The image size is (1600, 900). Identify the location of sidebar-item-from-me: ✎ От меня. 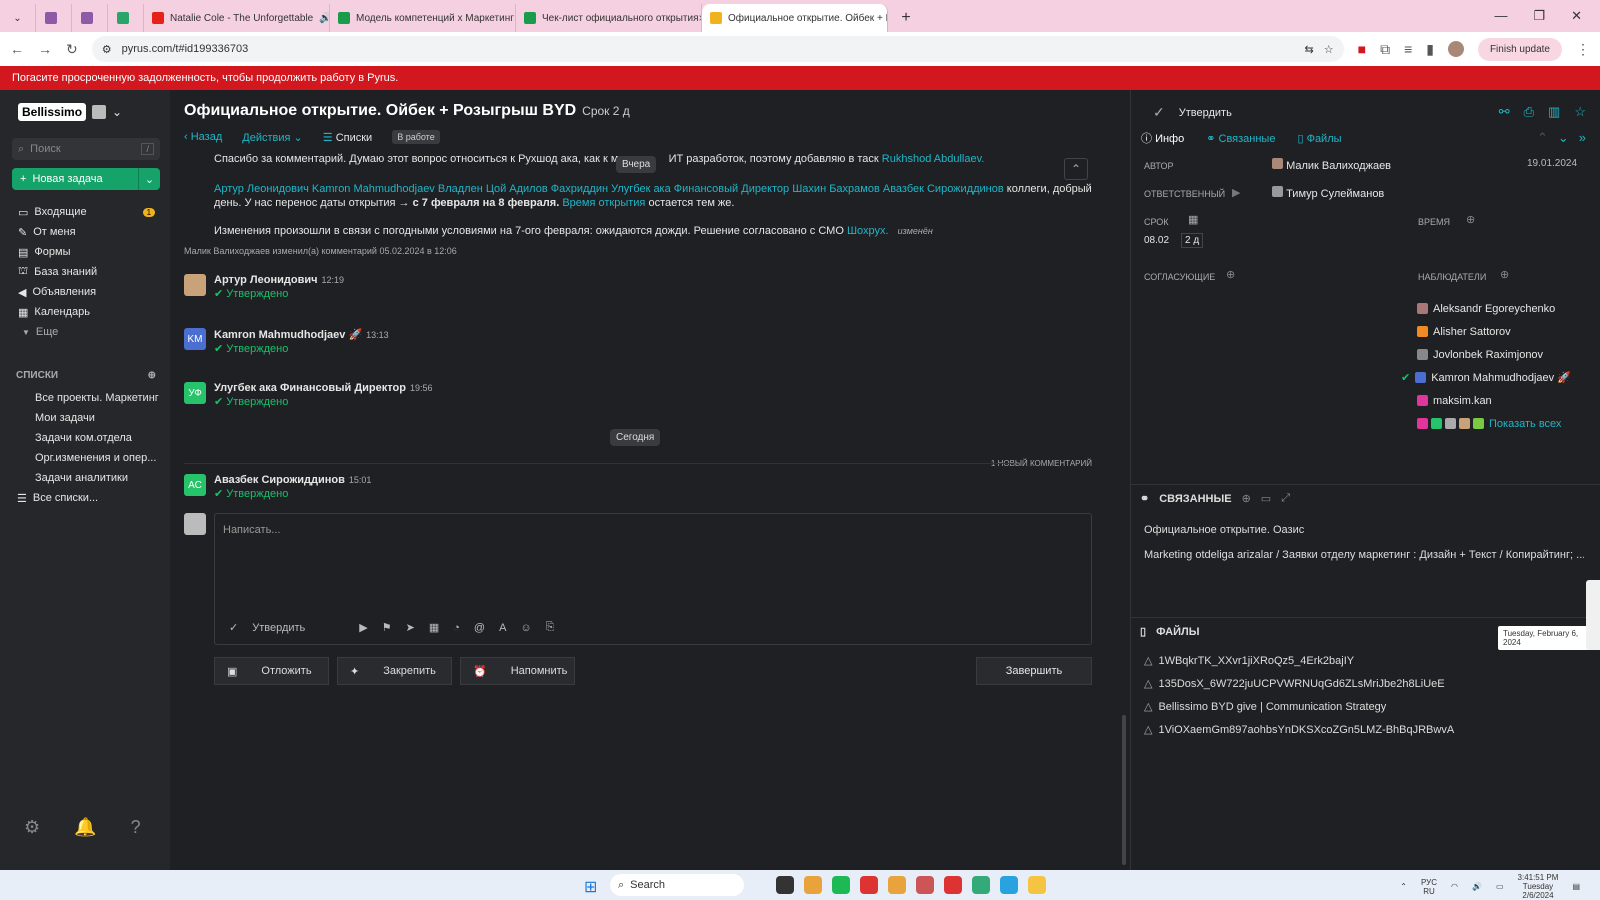
(86, 232).